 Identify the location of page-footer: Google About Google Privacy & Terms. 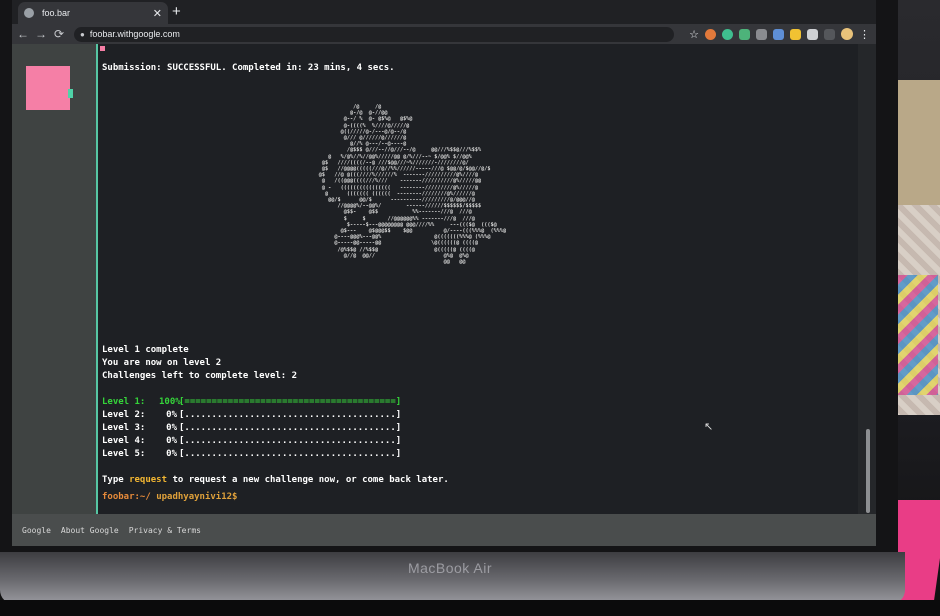
(444, 530).